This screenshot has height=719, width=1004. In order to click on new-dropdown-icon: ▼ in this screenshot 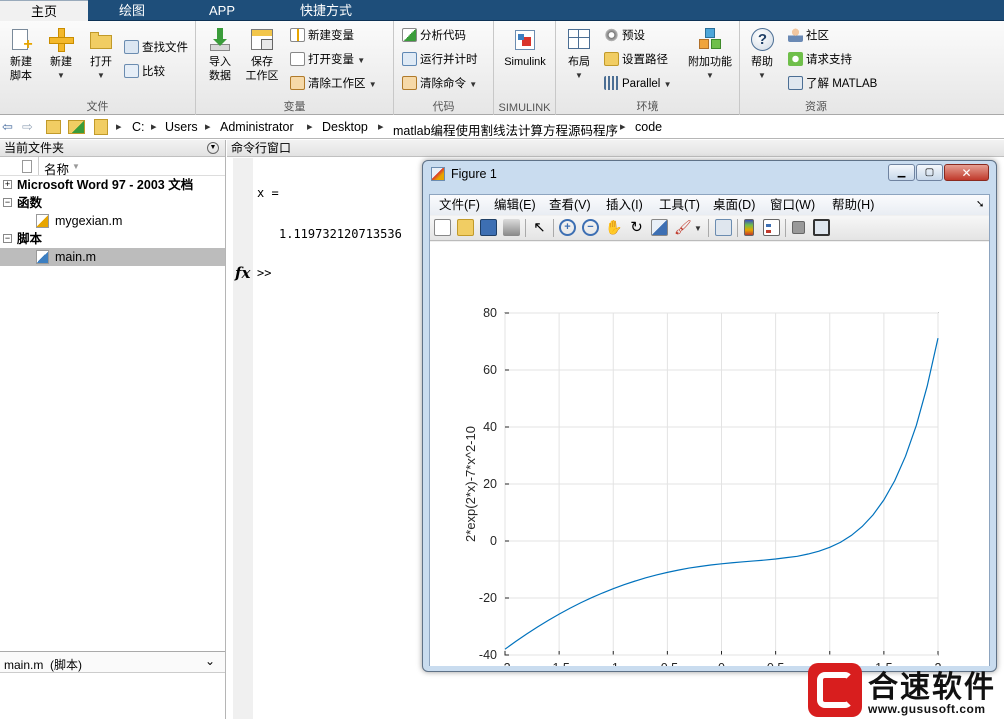, I will do `click(61, 76)`.